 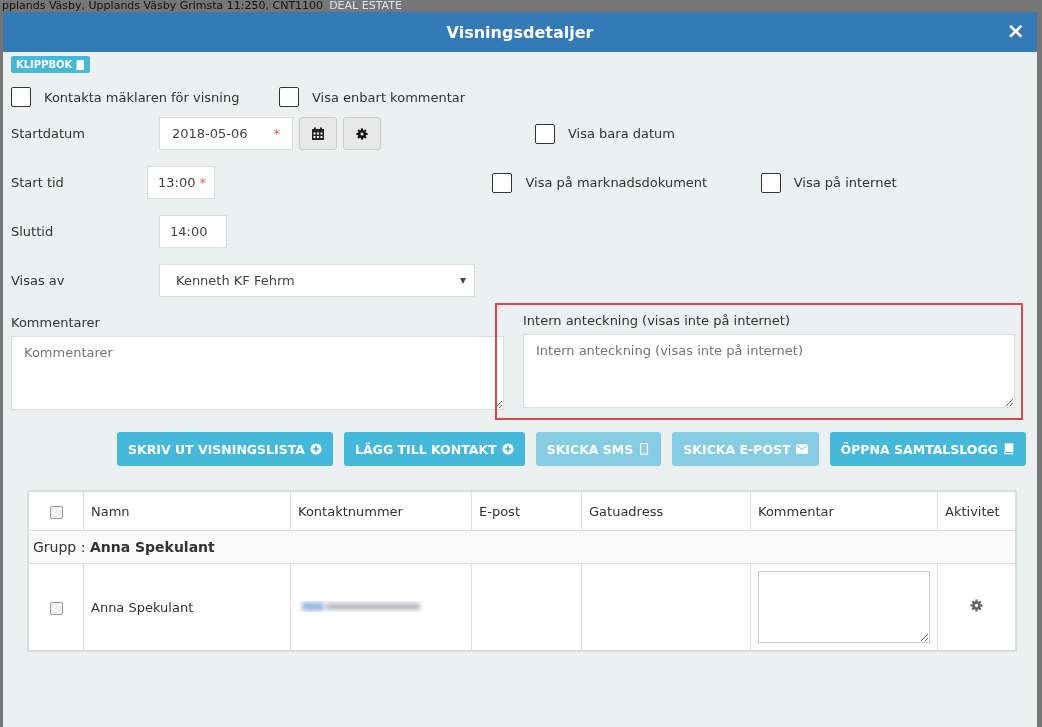 I want to click on settings-button, so click(x=362, y=133).